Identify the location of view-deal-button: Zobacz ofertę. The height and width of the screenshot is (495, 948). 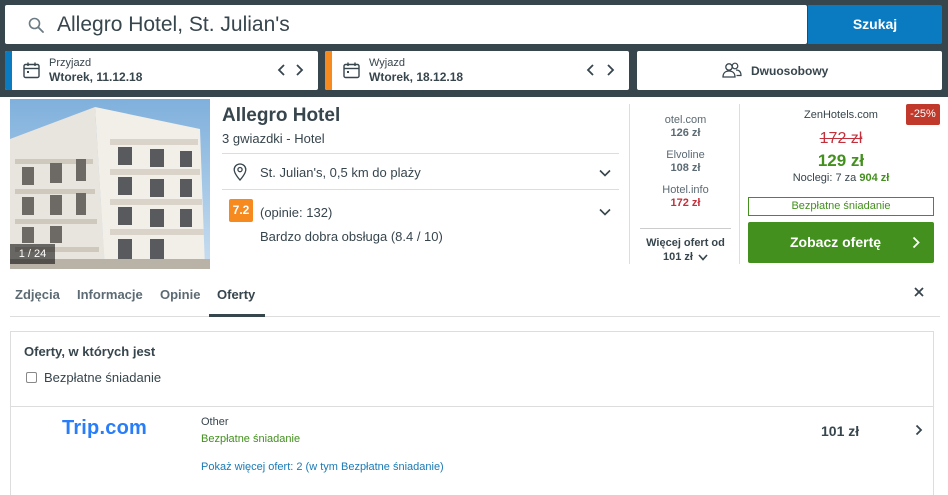
(841, 242).